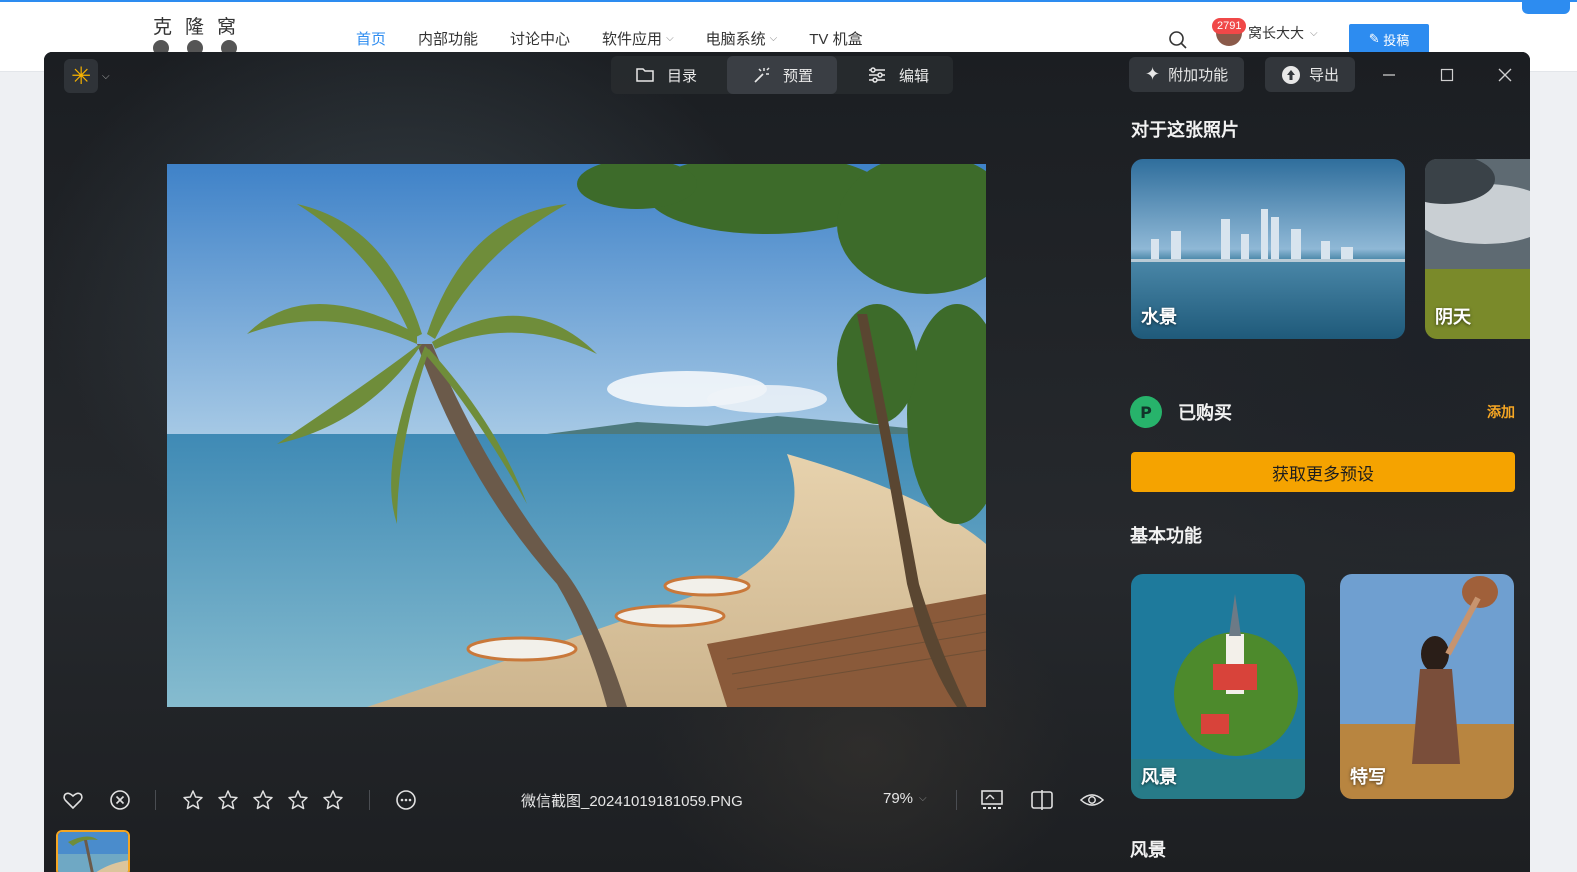  I want to click on zoom-dropdown: 79% ⌵, so click(905, 798).